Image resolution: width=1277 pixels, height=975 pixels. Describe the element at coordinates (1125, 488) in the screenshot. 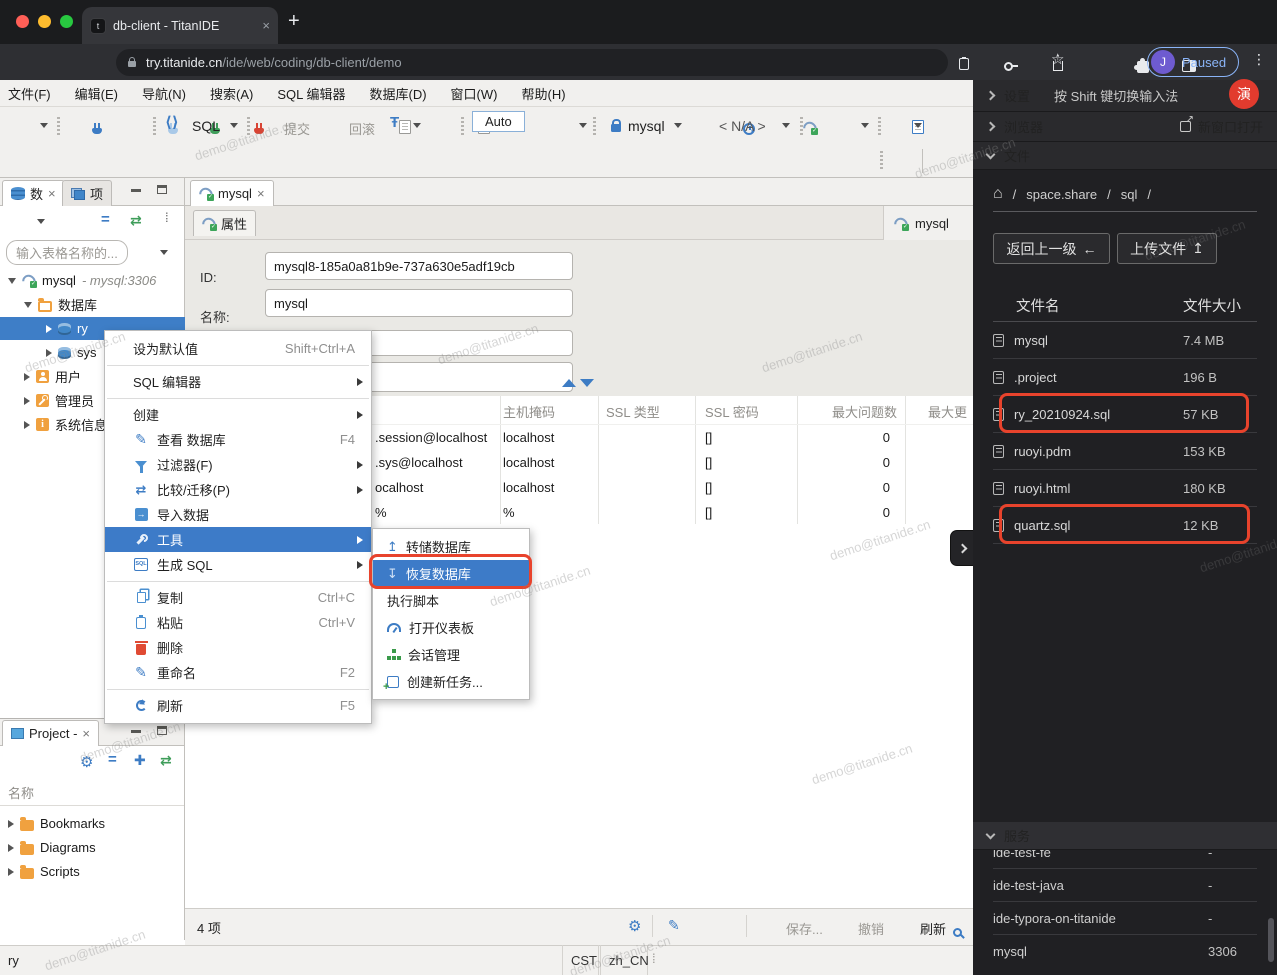

I see `file-row-ruoyi-html: ruoyi.html 180 KB` at that location.